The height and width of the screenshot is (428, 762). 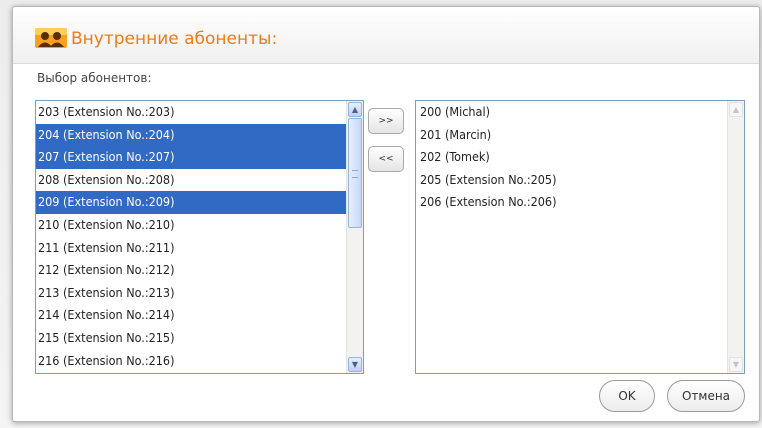 What do you see at coordinates (706, 396) in the screenshot?
I see `cancel-button: Отмена` at bounding box center [706, 396].